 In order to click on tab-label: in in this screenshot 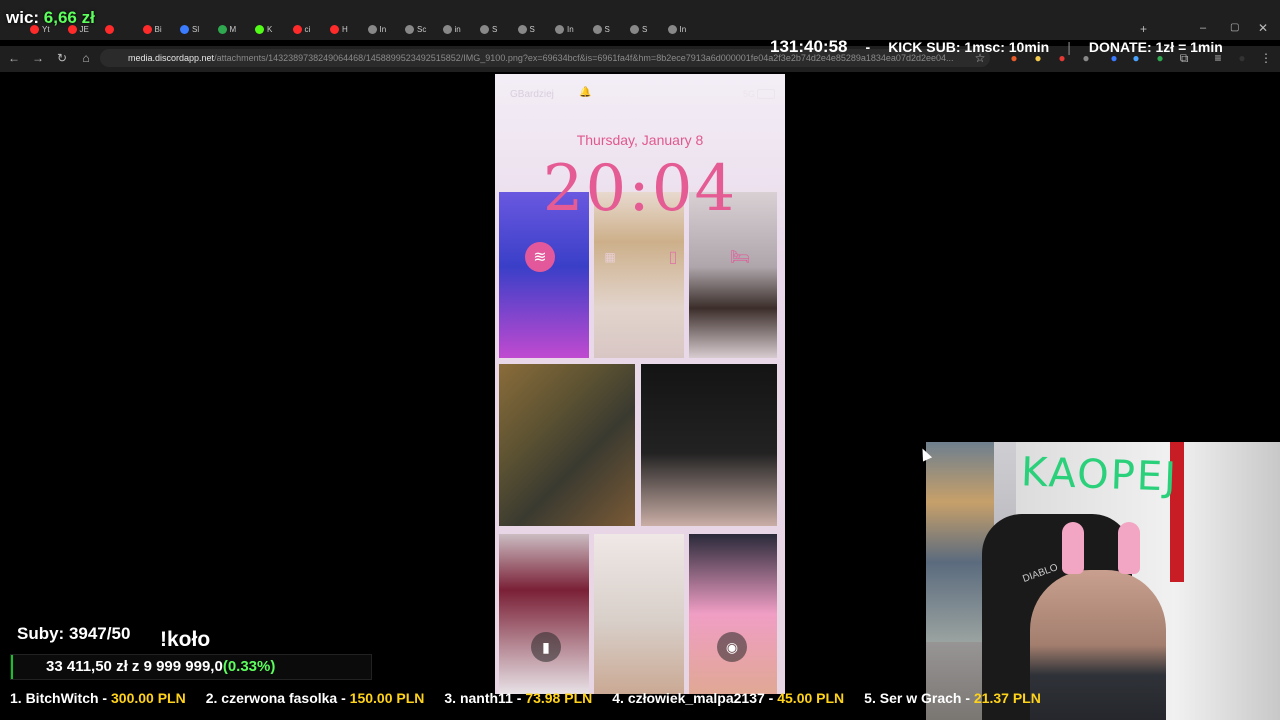, I will do `click(457, 29)`.